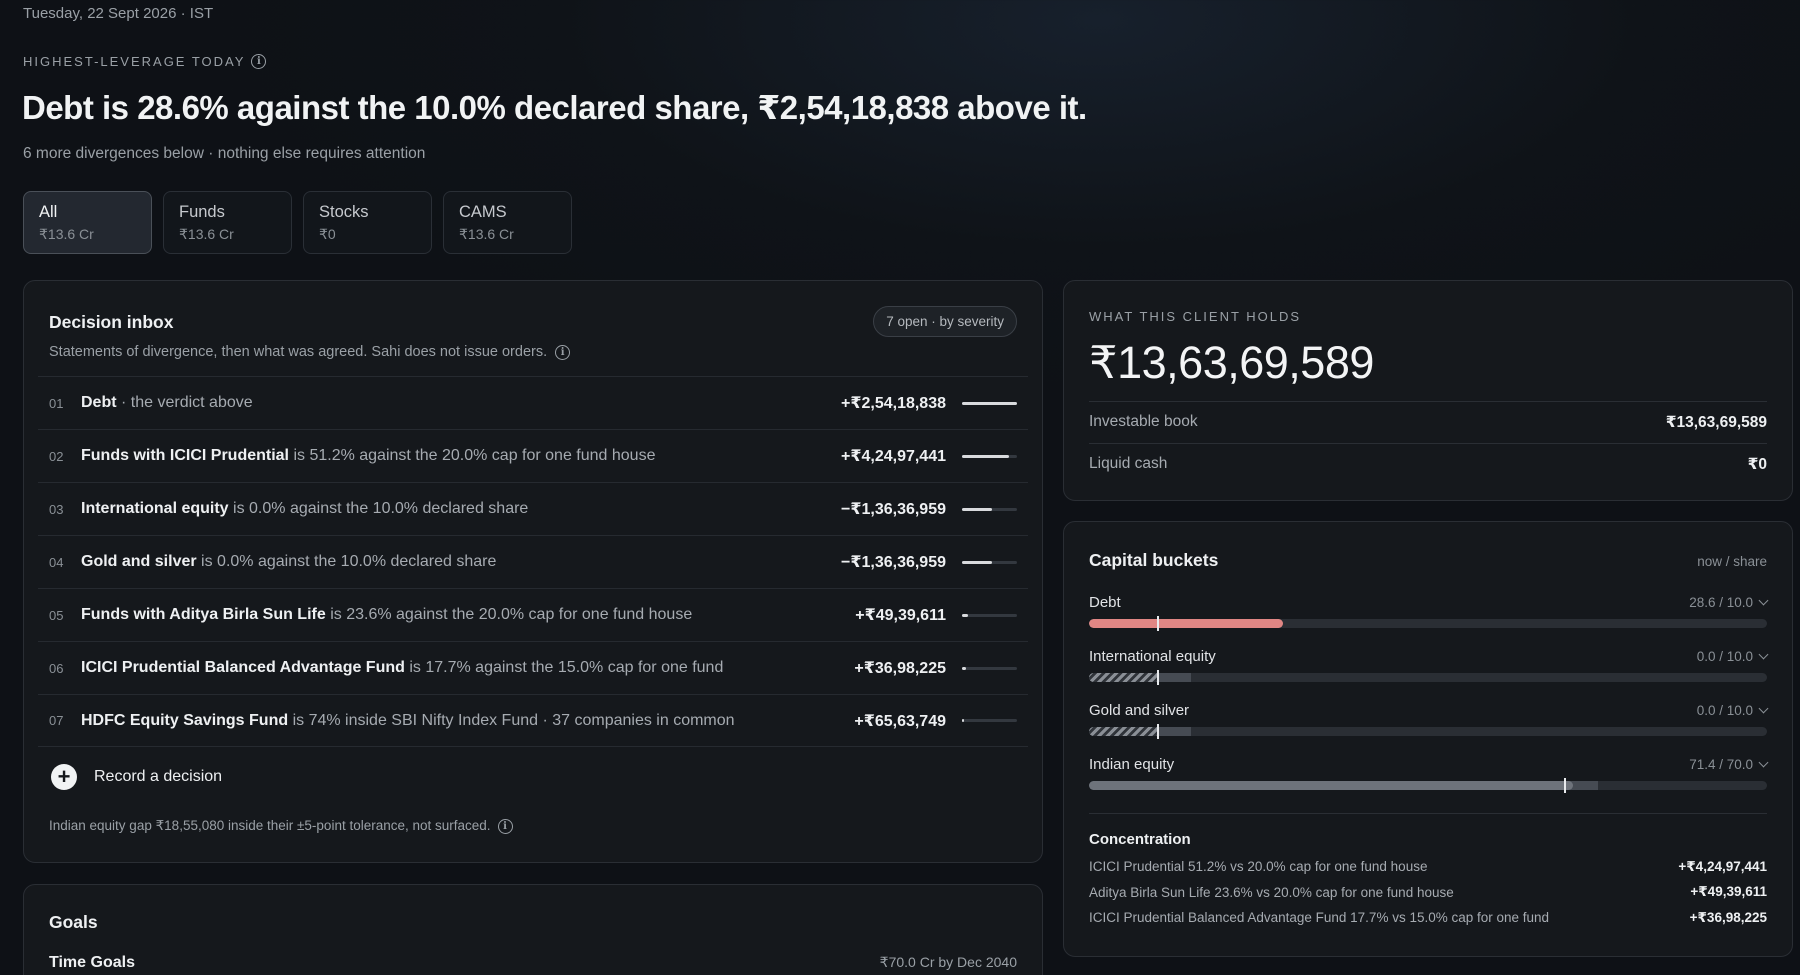 The height and width of the screenshot is (975, 1800). Describe the element at coordinates (1128, 463) in the screenshot. I see `holdings-label: Liquid cash` at that location.